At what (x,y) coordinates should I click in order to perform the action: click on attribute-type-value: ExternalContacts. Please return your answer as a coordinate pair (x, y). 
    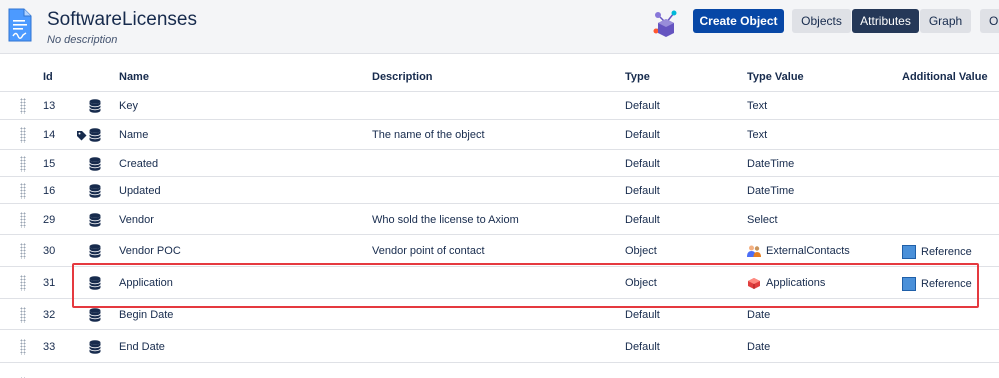
    Looking at the image, I should click on (808, 251).